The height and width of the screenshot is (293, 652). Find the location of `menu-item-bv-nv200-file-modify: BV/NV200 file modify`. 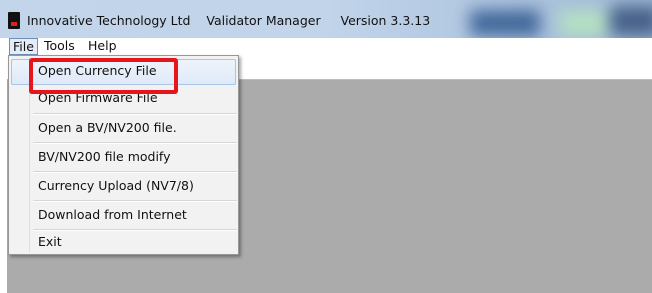

menu-item-bv-nv200-file-modify: BV/NV200 file modify is located at coordinates (123, 158).